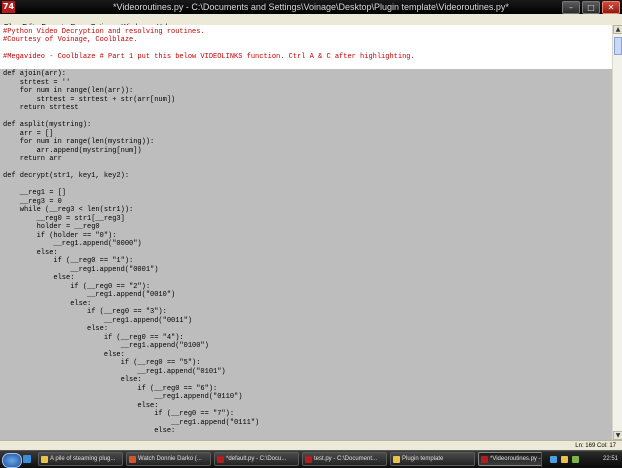 The width and height of the screenshot is (622, 468). I want to click on code-line: __reg1.append("0011"), so click(98, 320).